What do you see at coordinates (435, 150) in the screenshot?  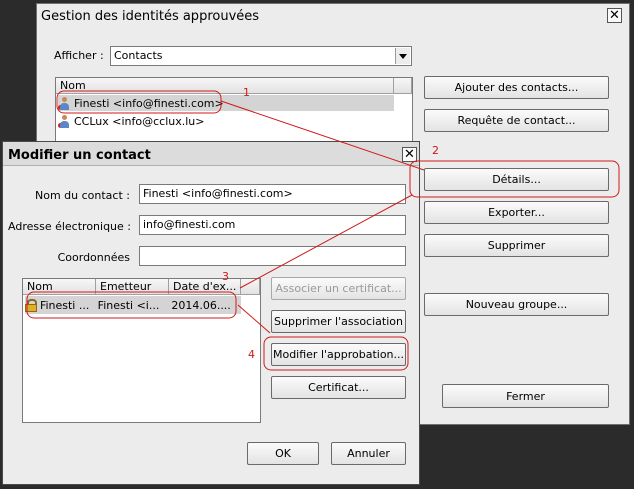 I see `annotation-step-2: 2` at bounding box center [435, 150].